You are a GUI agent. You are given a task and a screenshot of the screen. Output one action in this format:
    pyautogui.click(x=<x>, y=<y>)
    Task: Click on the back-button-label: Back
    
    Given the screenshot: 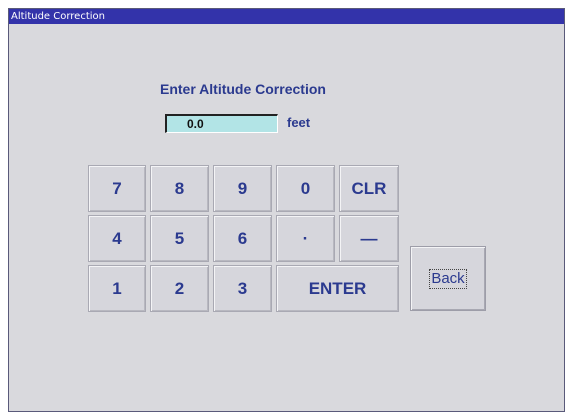 What is the action you would take?
    pyautogui.click(x=448, y=278)
    